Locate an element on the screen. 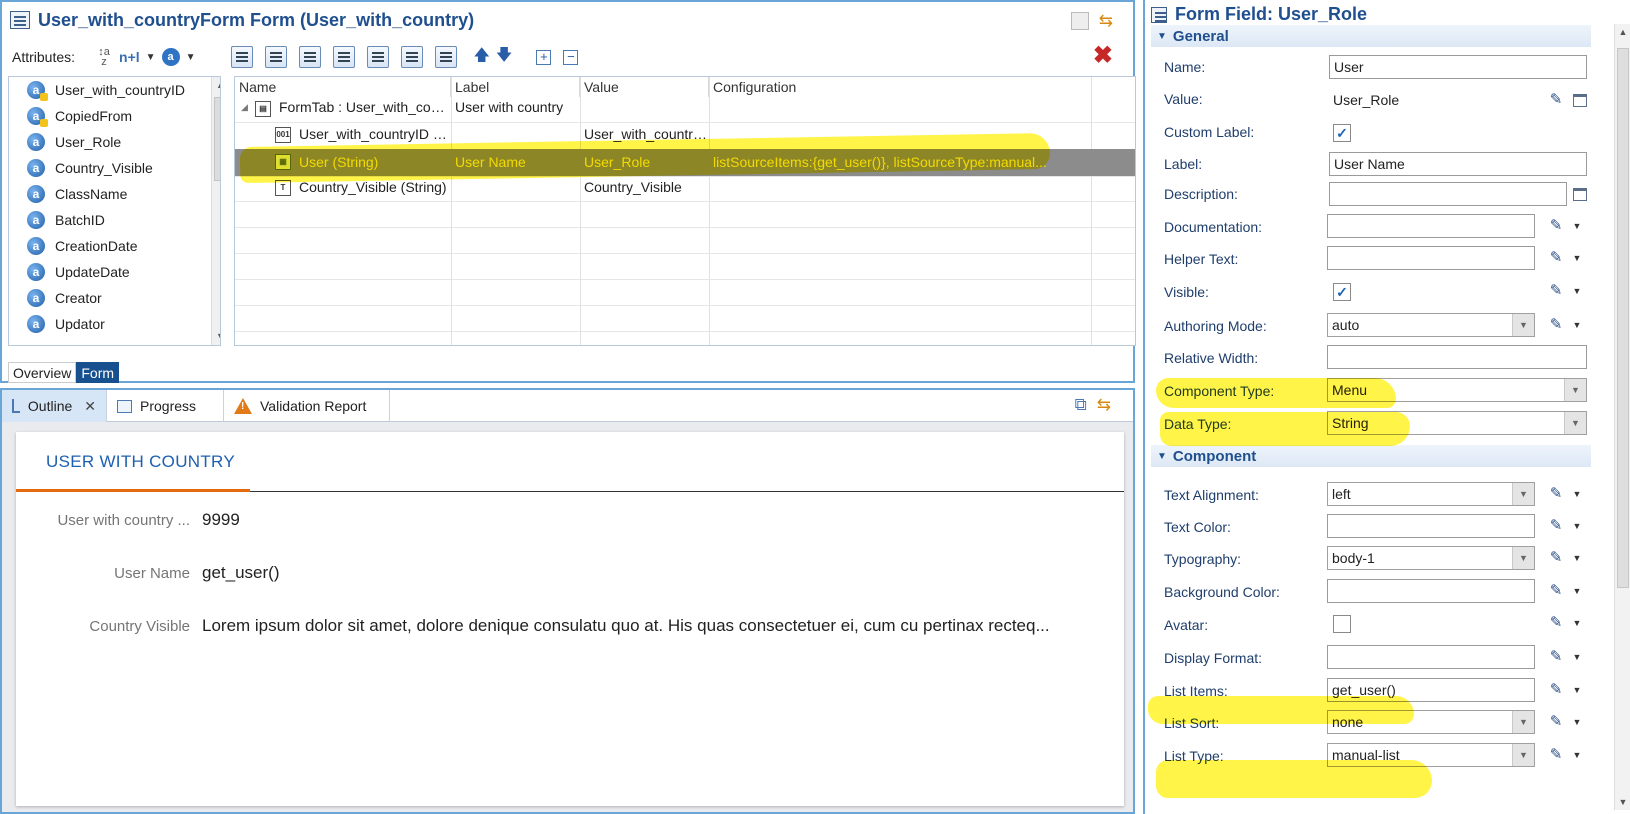 The width and height of the screenshot is (1630, 814). name-field: User is located at coordinates (1458, 67).